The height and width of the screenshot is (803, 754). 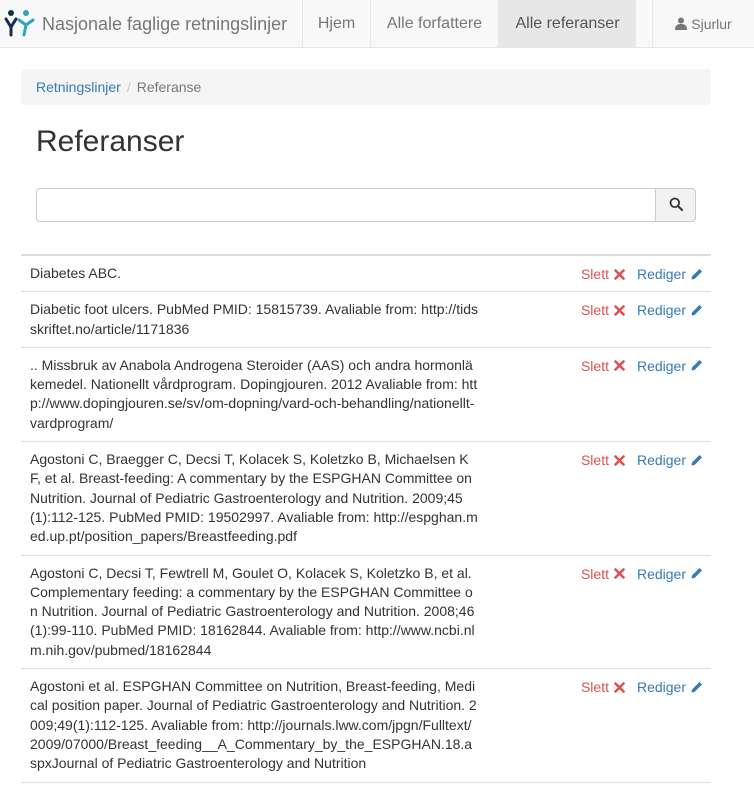 I want to click on brand-link: Nasjonale faglige retningslinjer, so click(x=145, y=24).